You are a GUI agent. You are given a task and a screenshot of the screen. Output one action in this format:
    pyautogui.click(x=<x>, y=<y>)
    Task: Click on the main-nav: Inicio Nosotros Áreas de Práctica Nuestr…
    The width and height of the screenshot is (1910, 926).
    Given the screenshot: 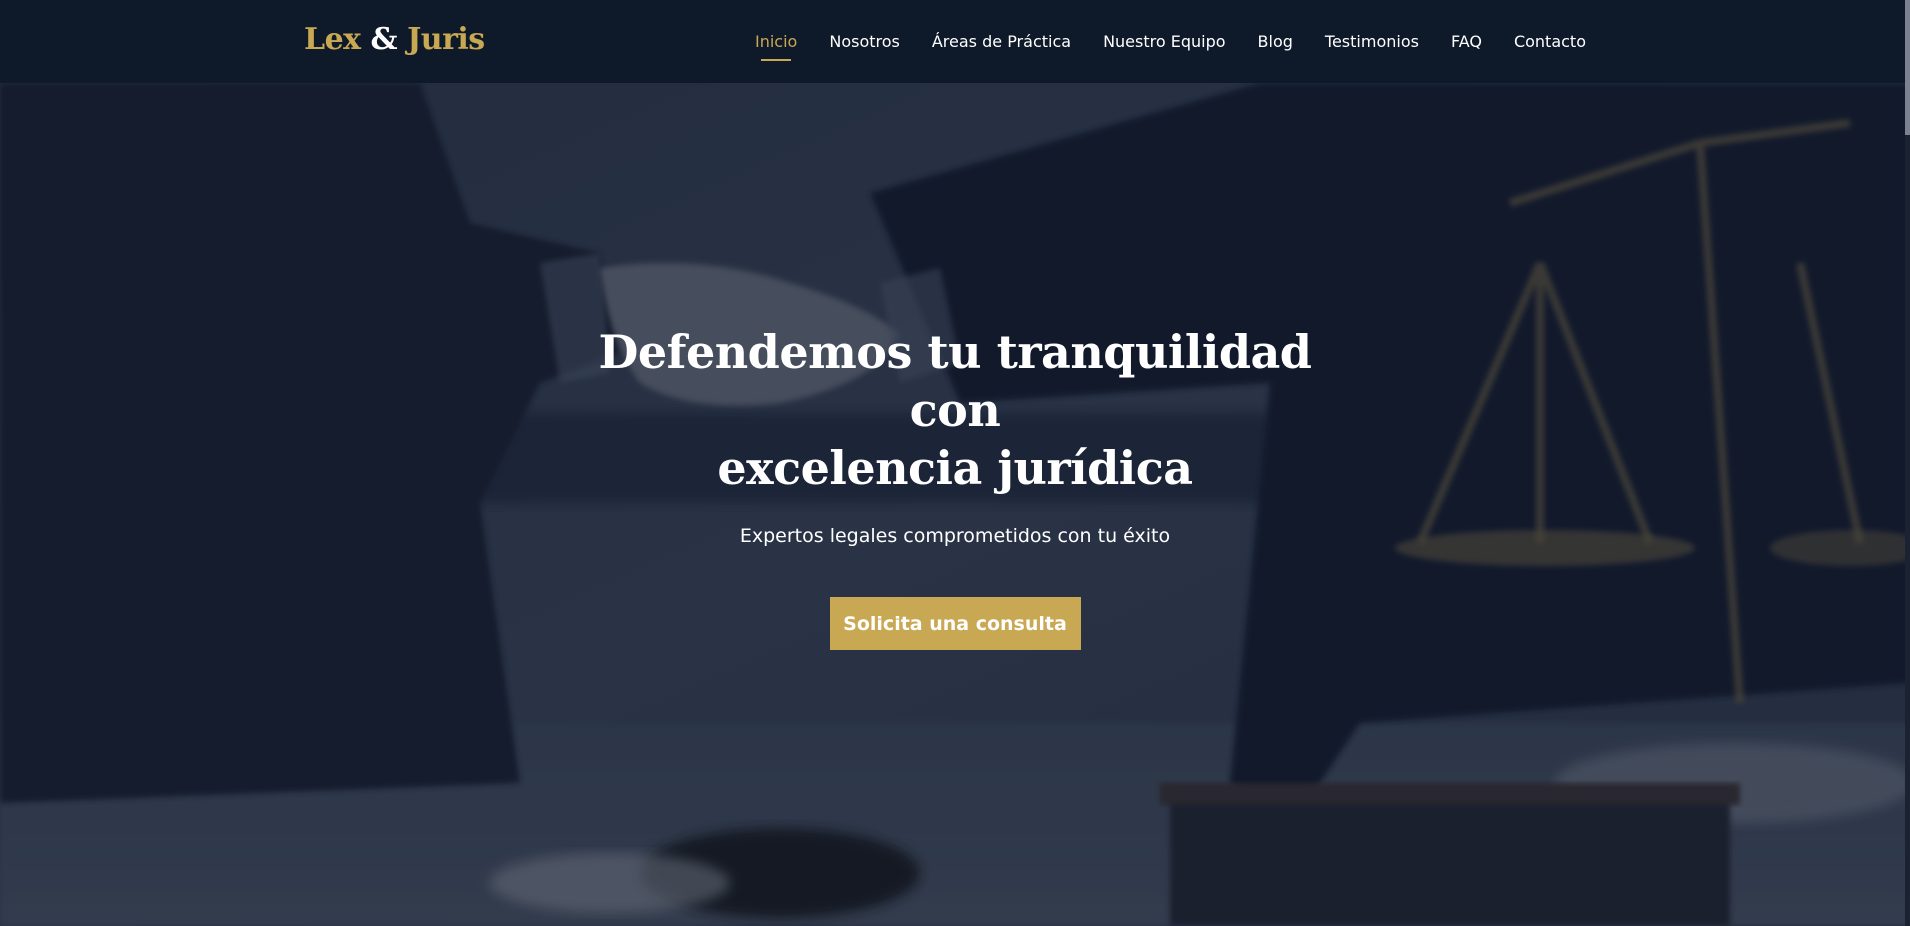 What is the action you would take?
    pyautogui.click(x=1170, y=41)
    